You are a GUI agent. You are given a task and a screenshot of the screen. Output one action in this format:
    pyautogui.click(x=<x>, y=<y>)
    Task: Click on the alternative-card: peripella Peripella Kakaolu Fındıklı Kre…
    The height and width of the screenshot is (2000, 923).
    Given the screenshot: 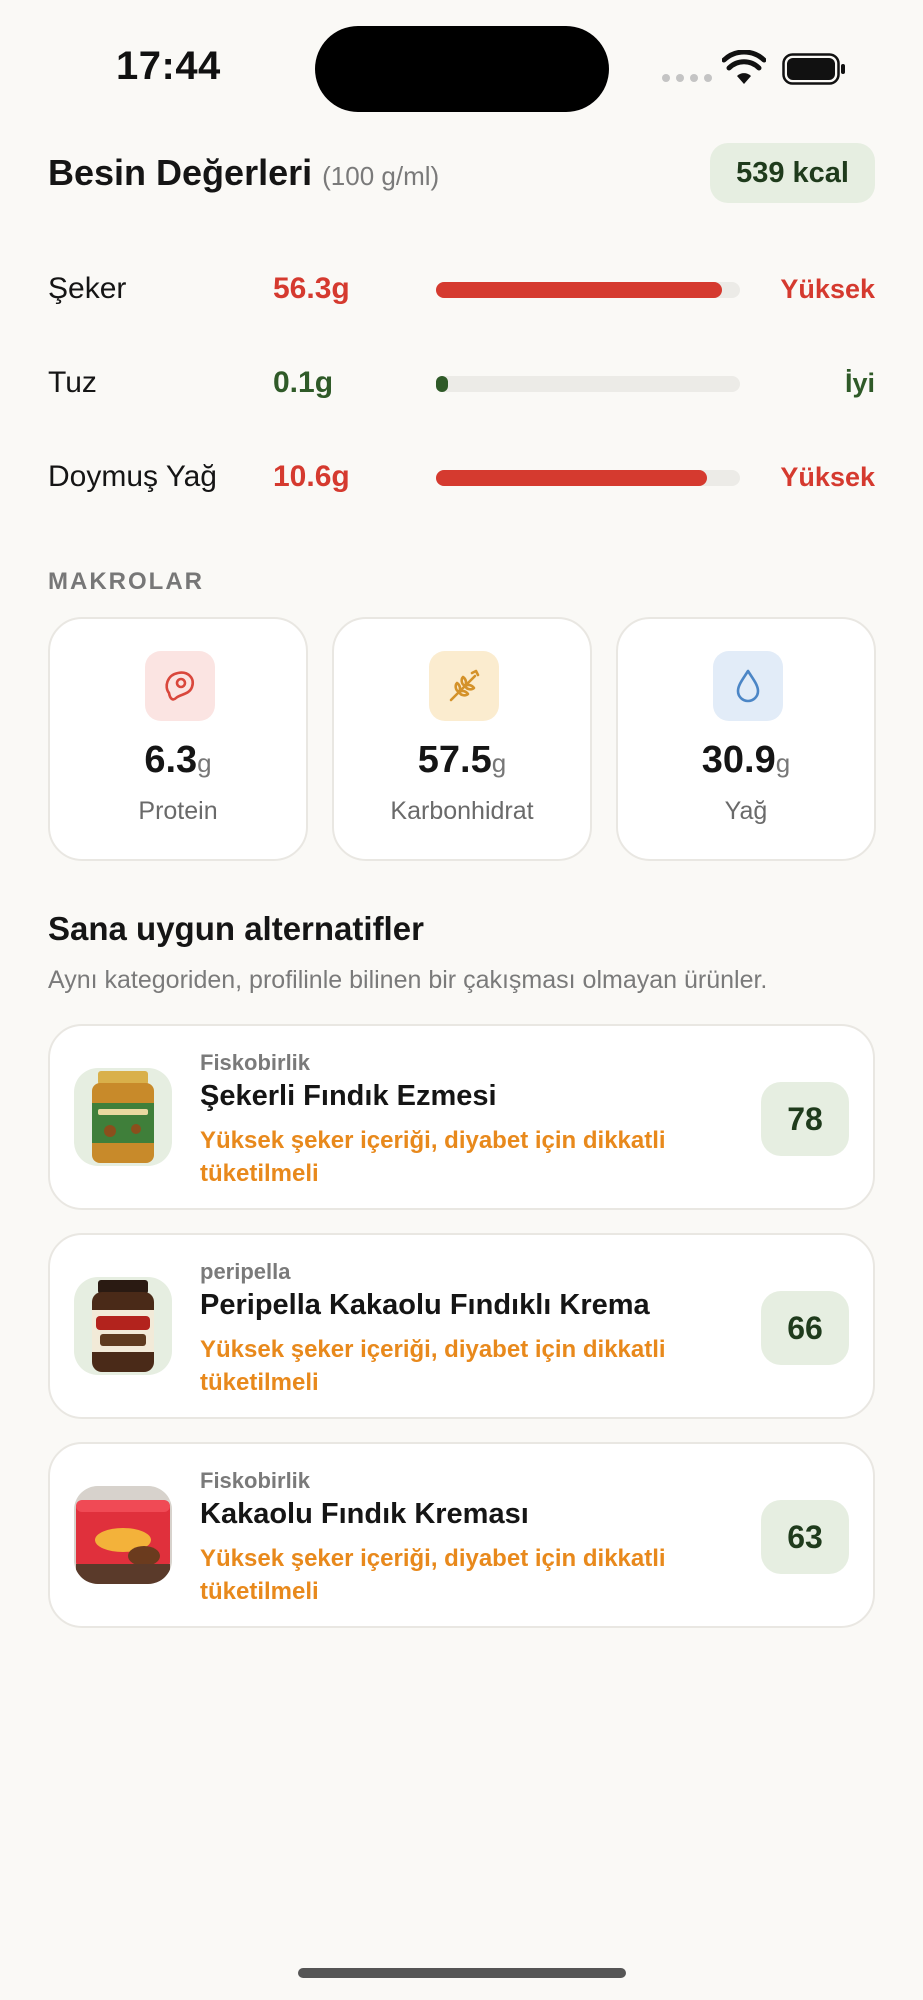 What is the action you would take?
    pyautogui.click(x=461, y=1326)
    